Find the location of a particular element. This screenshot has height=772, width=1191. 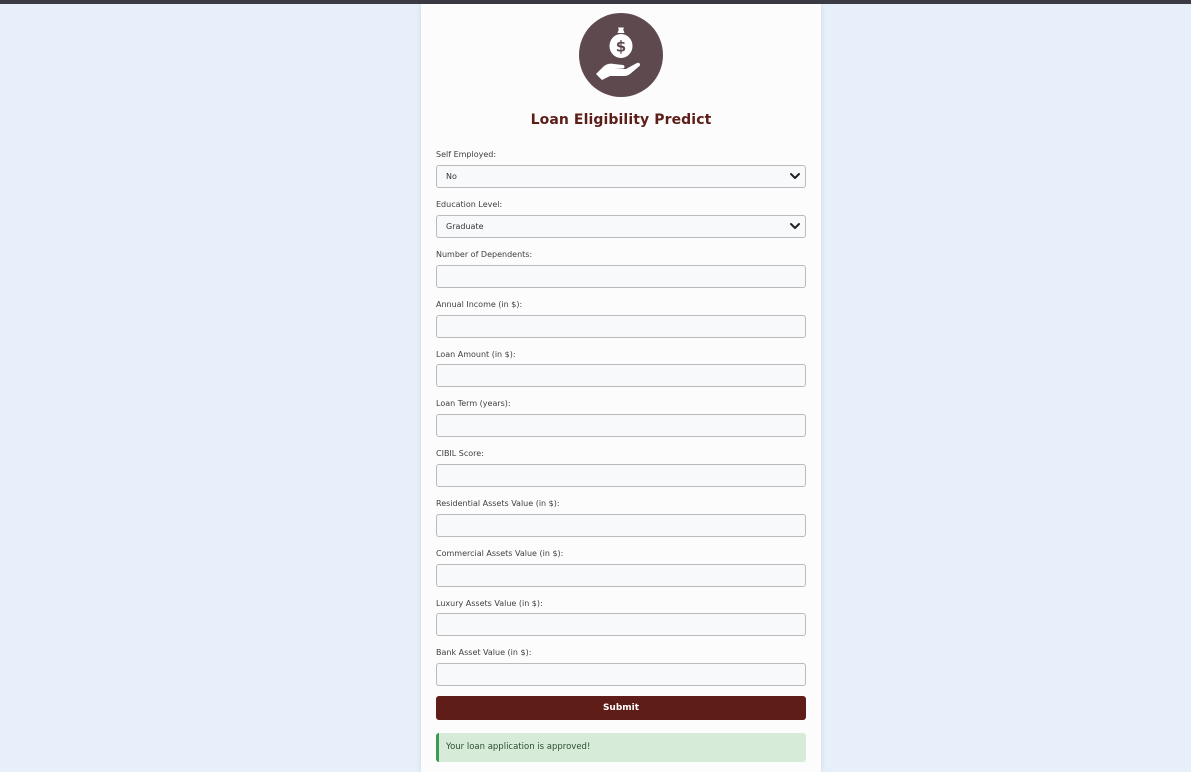

bank-asset-label: Bank Asset Value (in $): is located at coordinates (484, 652).